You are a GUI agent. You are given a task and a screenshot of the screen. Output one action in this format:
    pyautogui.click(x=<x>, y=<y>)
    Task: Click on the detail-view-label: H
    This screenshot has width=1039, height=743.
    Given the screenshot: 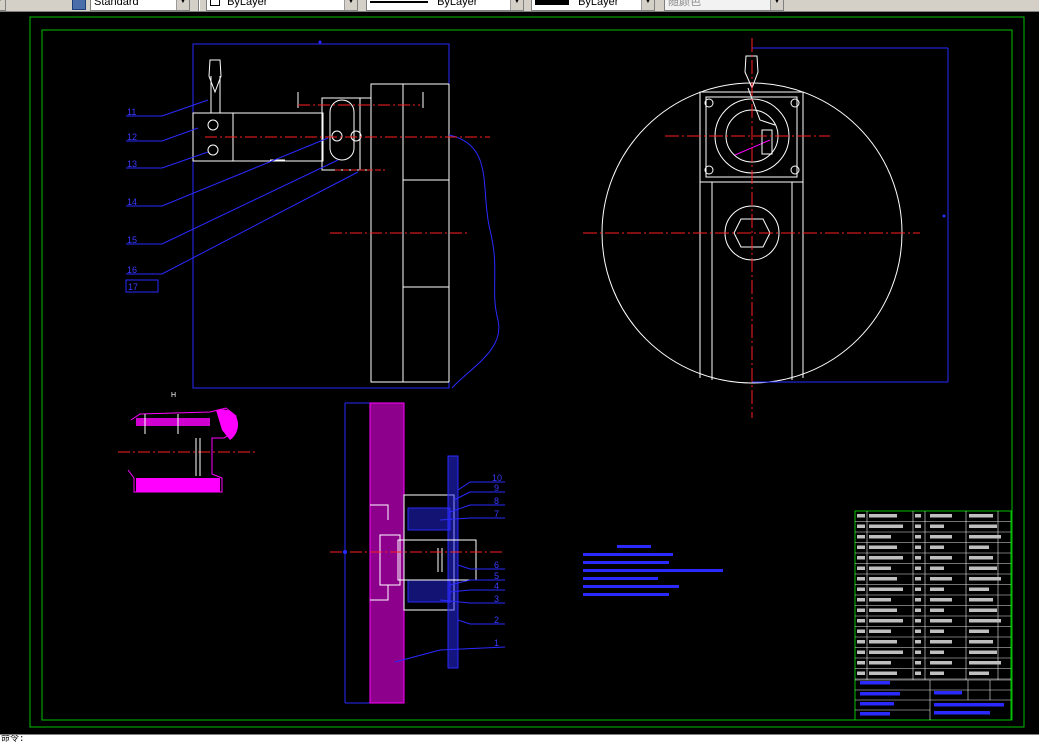 What is the action you would take?
    pyautogui.click(x=173, y=395)
    